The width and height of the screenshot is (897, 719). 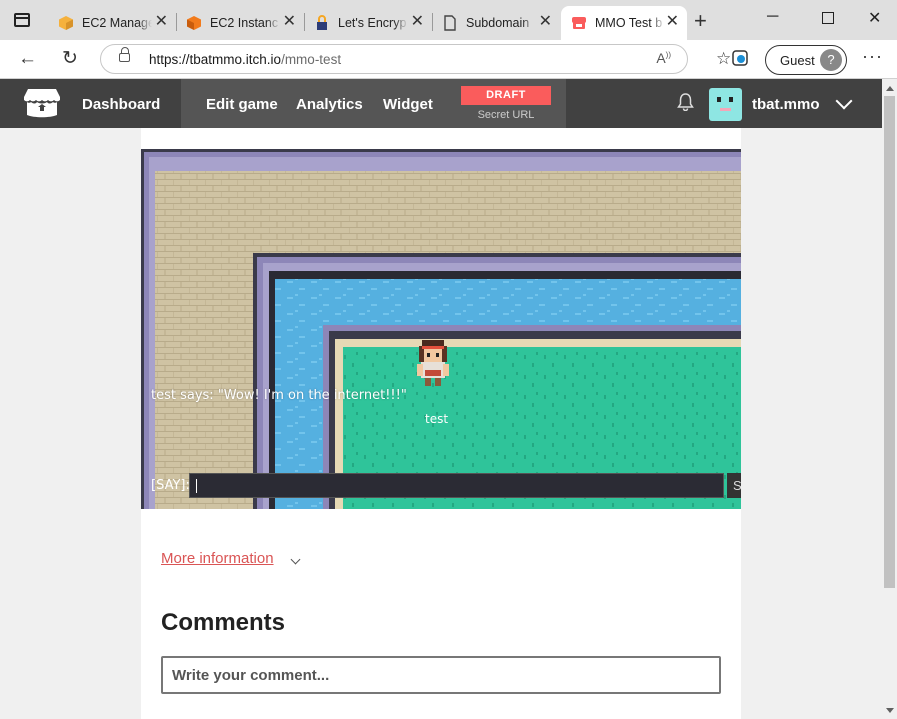 I want to click on username: tbat.mmo, so click(x=786, y=104).